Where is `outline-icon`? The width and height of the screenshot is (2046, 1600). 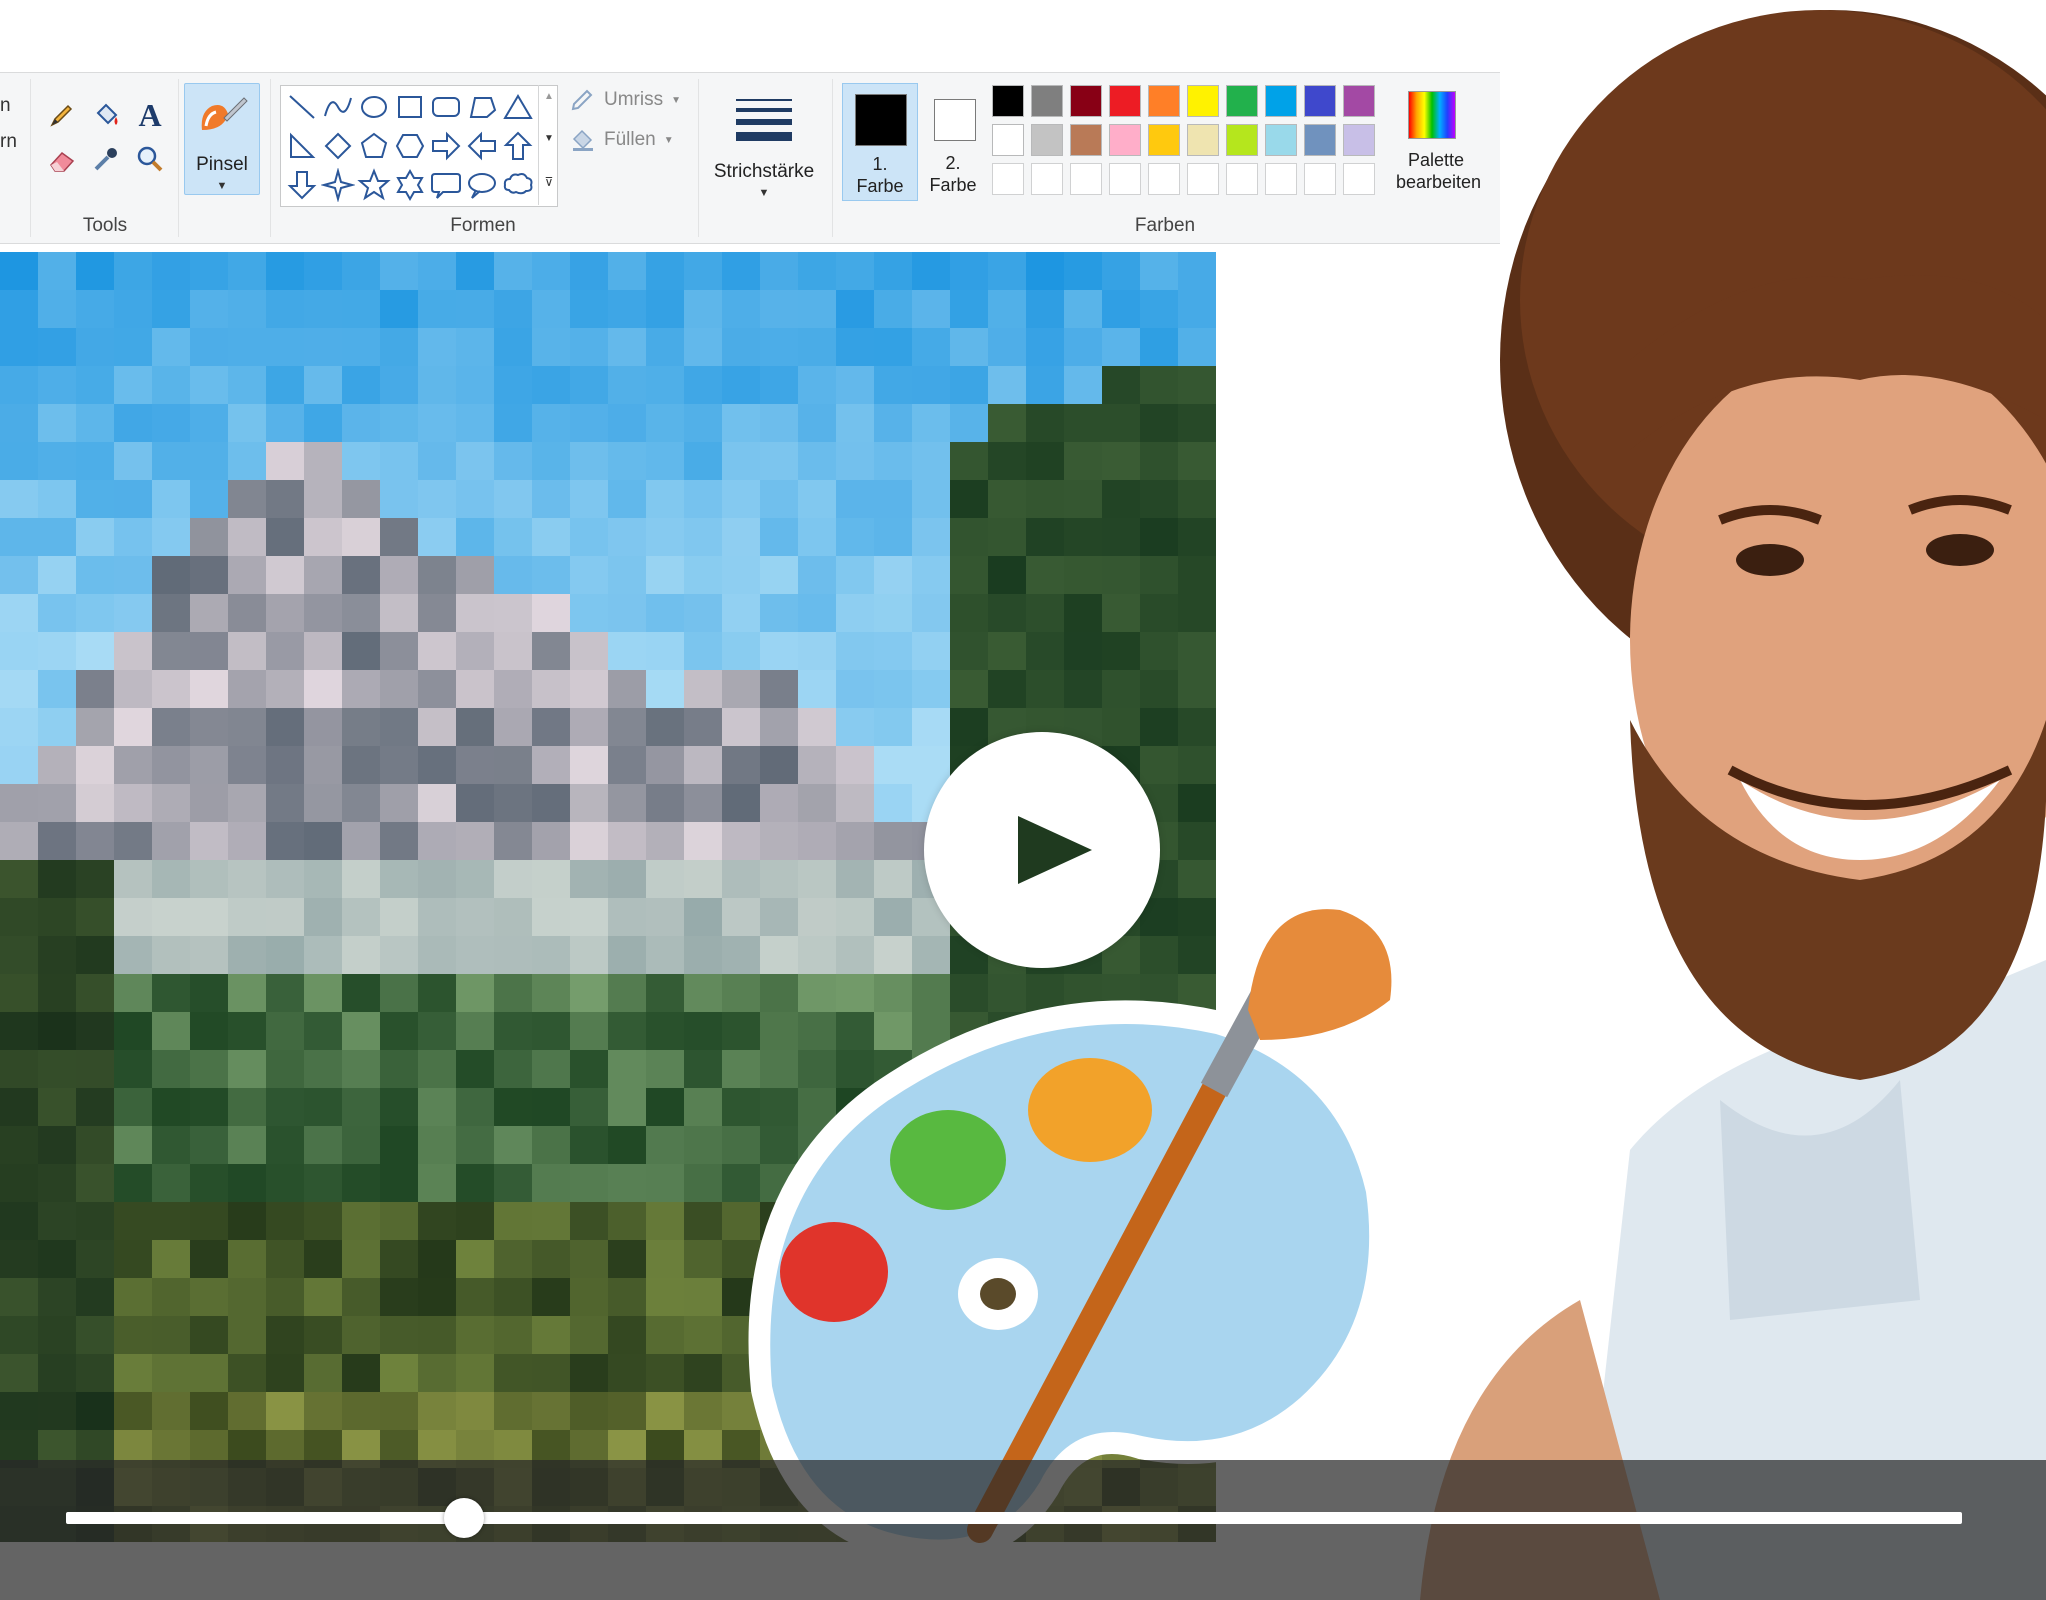
outline-icon is located at coordinates (582, 100).